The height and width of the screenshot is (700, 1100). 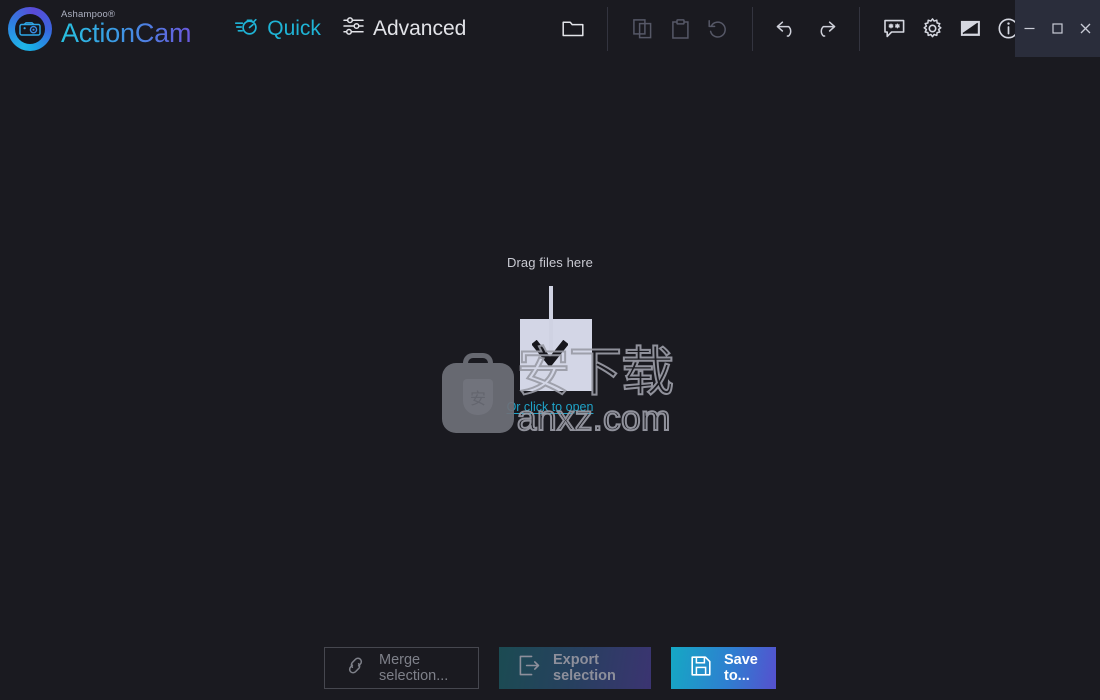 I want to click on open-folder-button, so click(x=573, y=29).